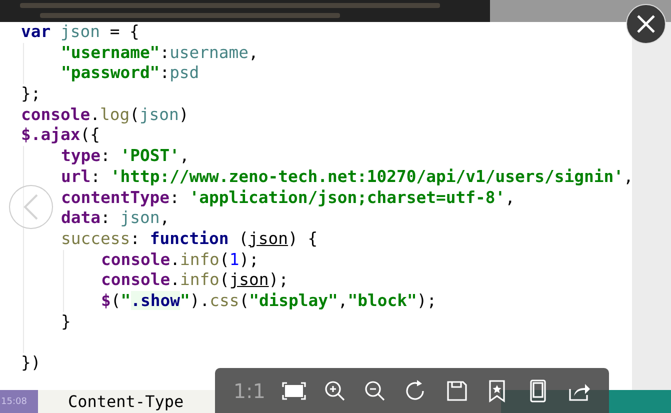  I want to click on code-line: console.info(1);, so click(180, 260).